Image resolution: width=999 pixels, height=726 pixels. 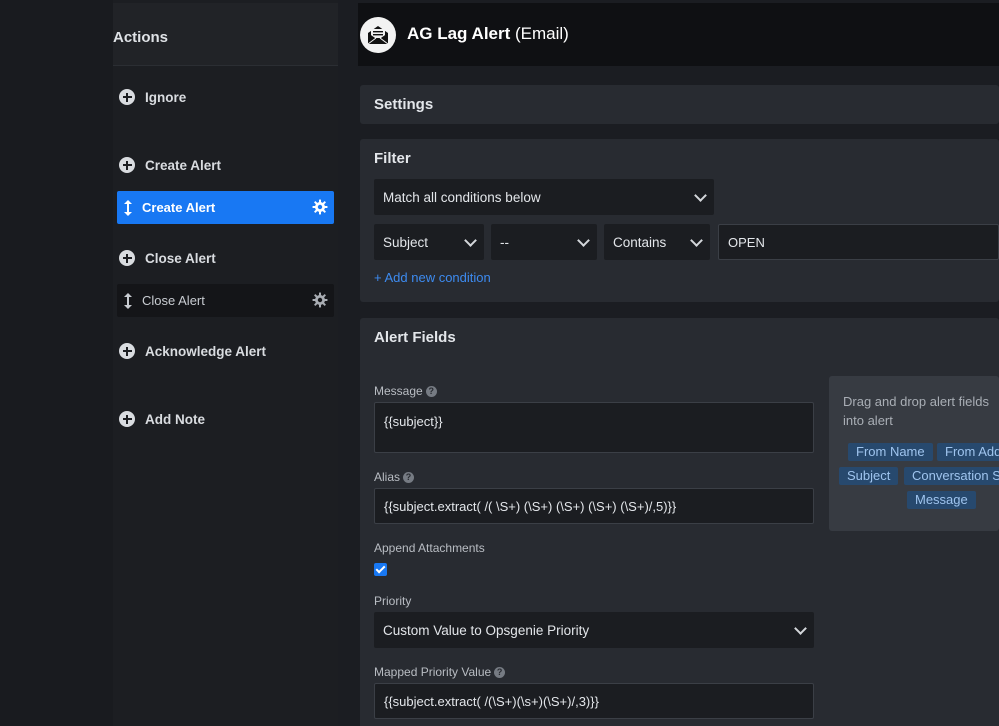 I want to click on alias-label-text: Alias, so click(x=387, y=477).